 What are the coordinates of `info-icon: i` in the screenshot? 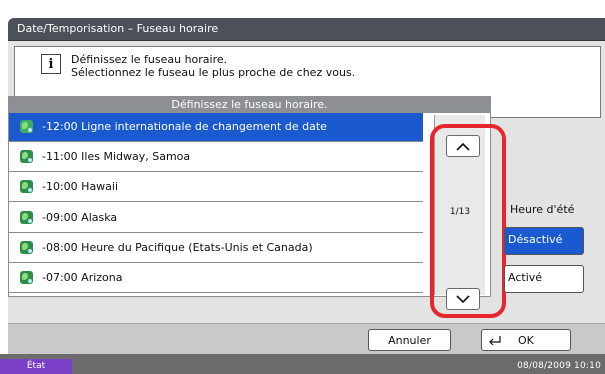 It's located at (51, 64).